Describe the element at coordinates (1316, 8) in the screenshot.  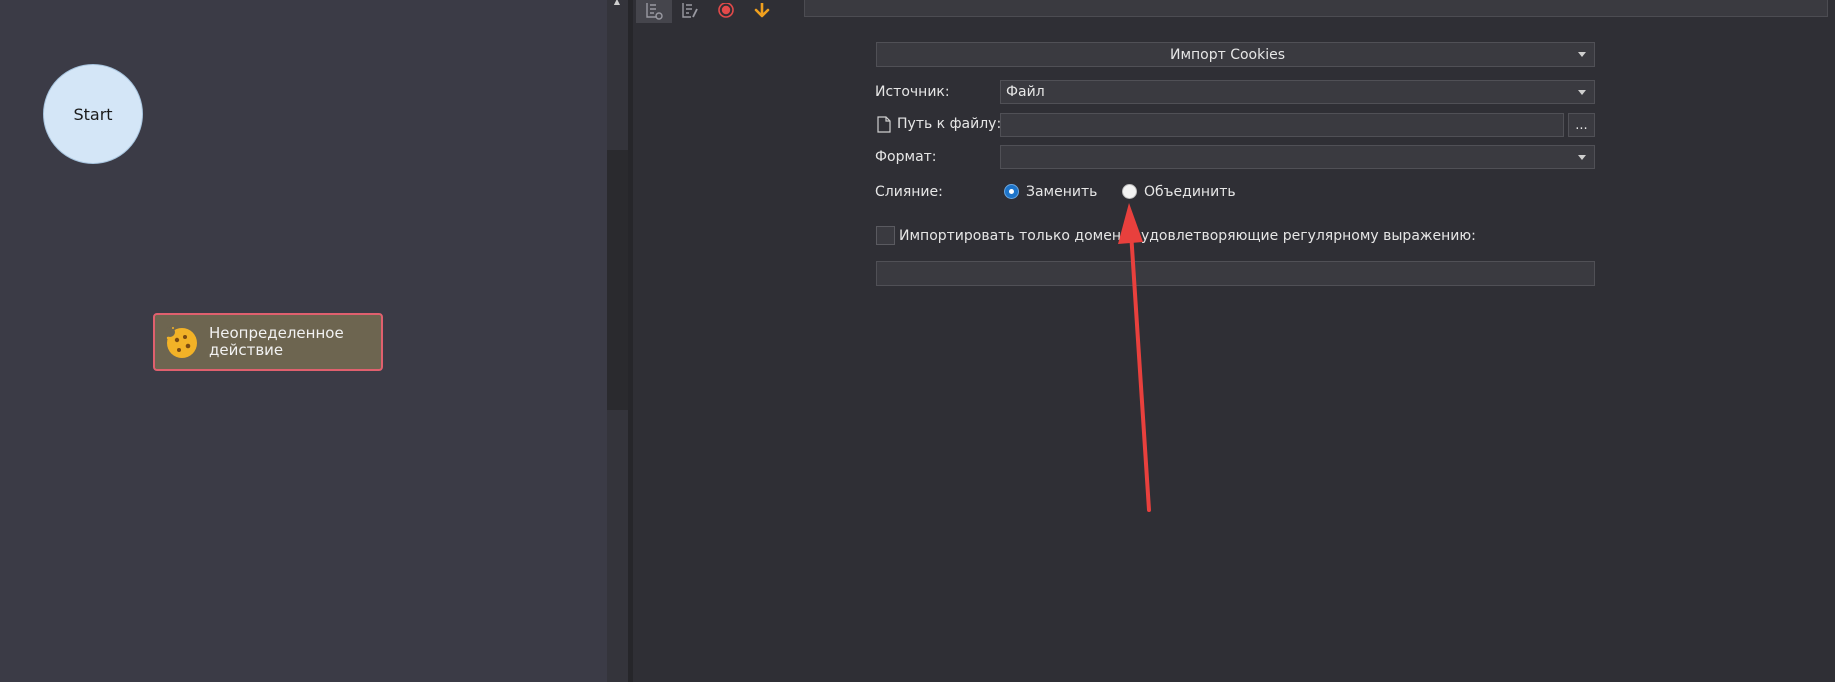
I see `toolbar-description-field` at that location.